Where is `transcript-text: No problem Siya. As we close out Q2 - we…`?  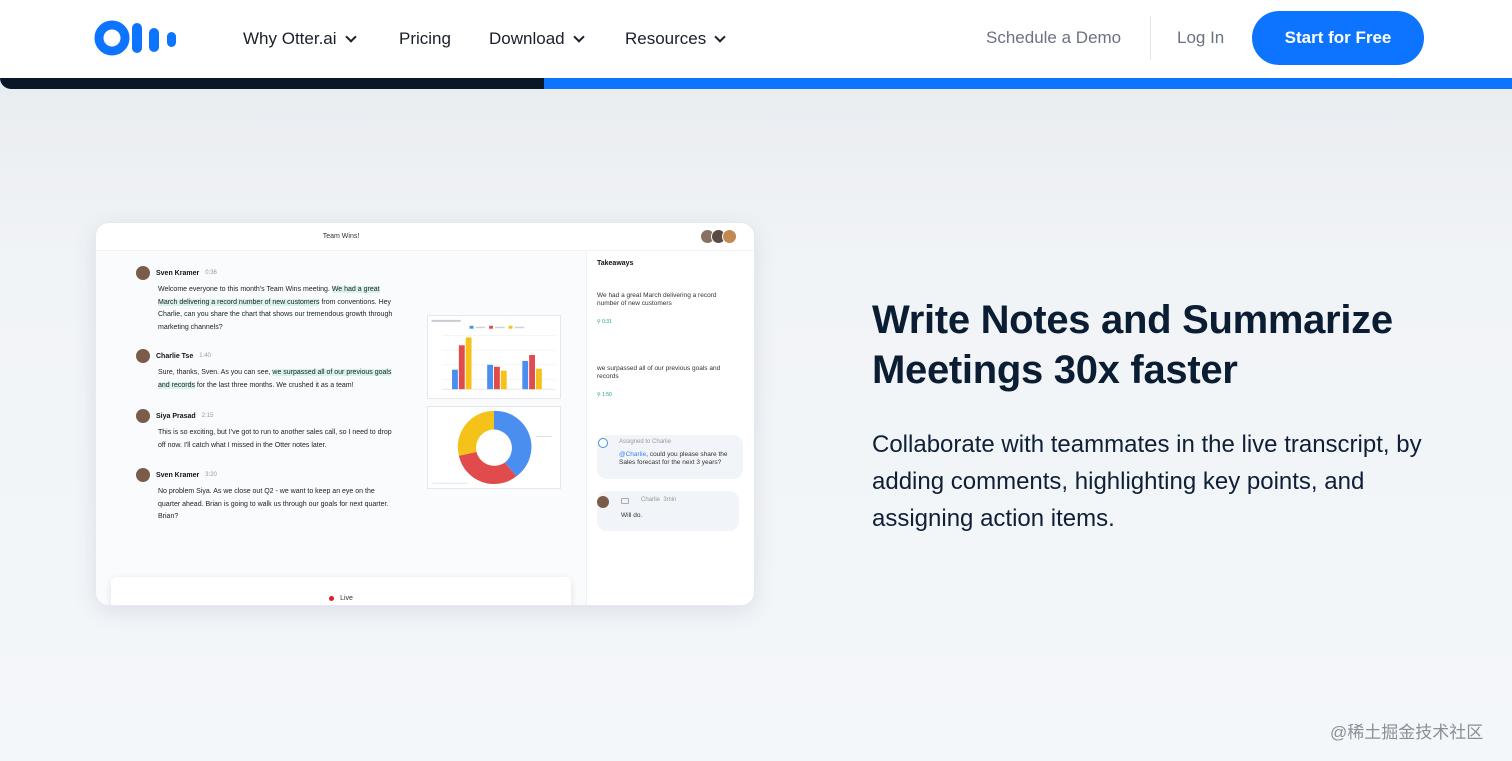
transcript-text: No problem Siya. As we close out Q2 - we… is located at coordinates (277, 505).